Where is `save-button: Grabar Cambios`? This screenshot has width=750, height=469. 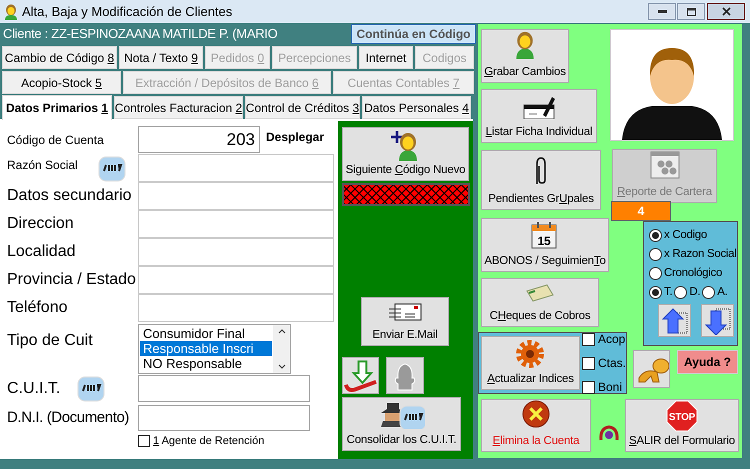
save-button: Grabar Cambios is located at coordinates (525, 56).